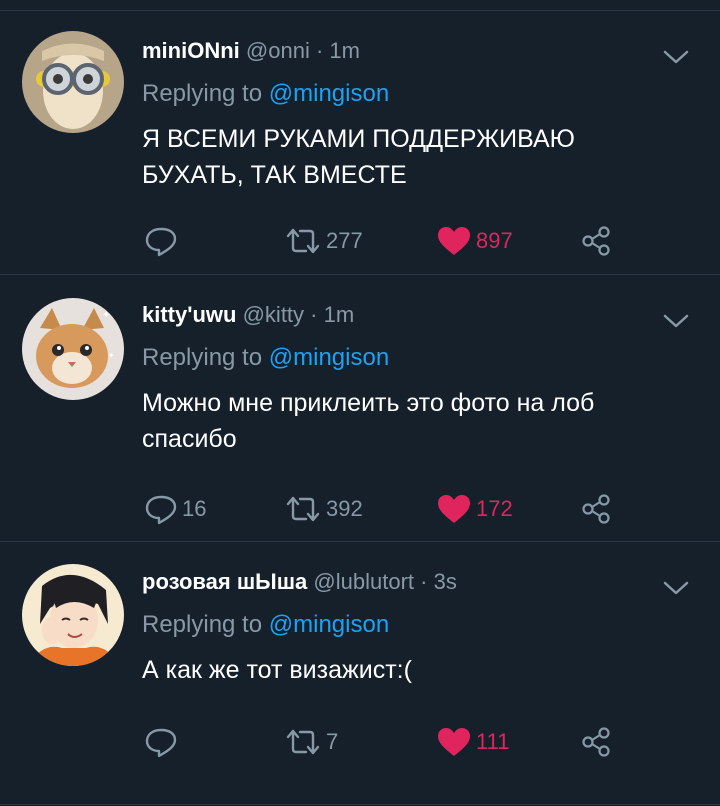 This screenshot has width=720, height=806. I want to click on display-name: miniONni, so click(191, 50).